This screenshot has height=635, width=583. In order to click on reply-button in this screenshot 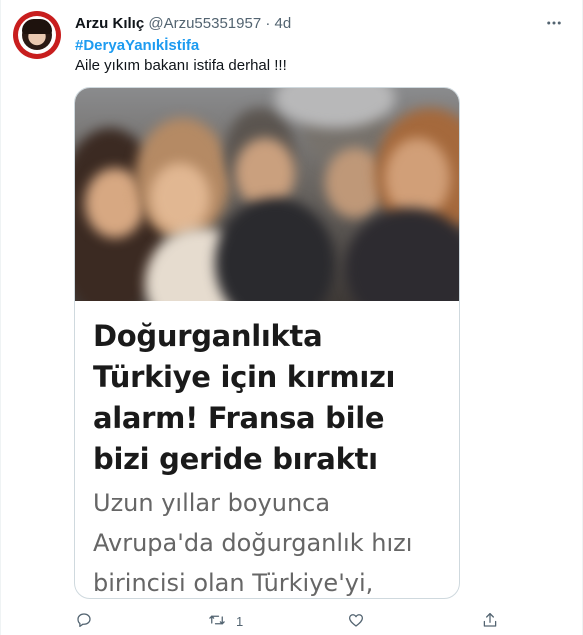, I will do `click(89, 621)`.